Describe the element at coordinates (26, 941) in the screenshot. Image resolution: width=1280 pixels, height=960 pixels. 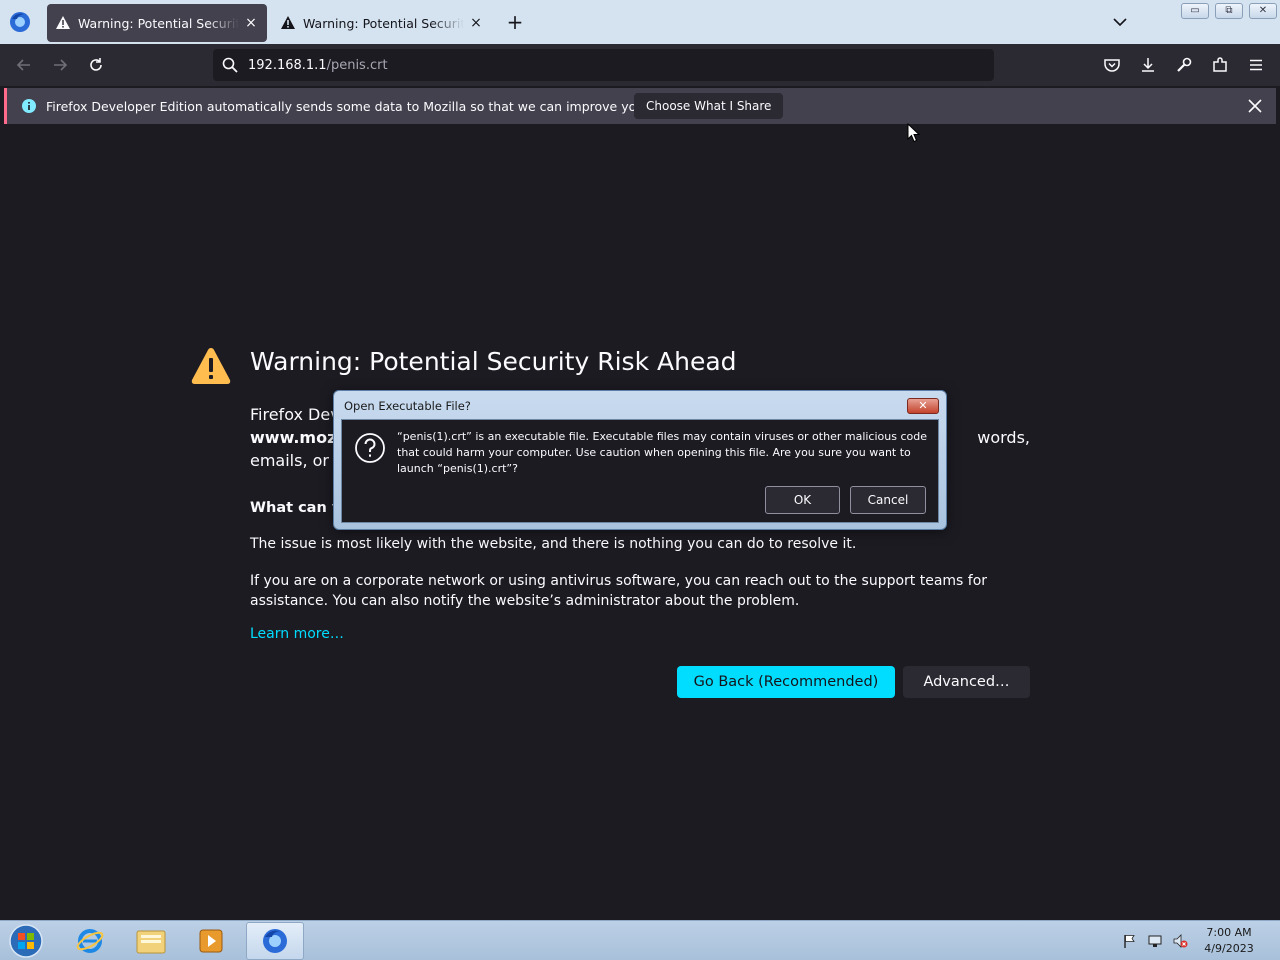
I see `start-button-icon` at that location.